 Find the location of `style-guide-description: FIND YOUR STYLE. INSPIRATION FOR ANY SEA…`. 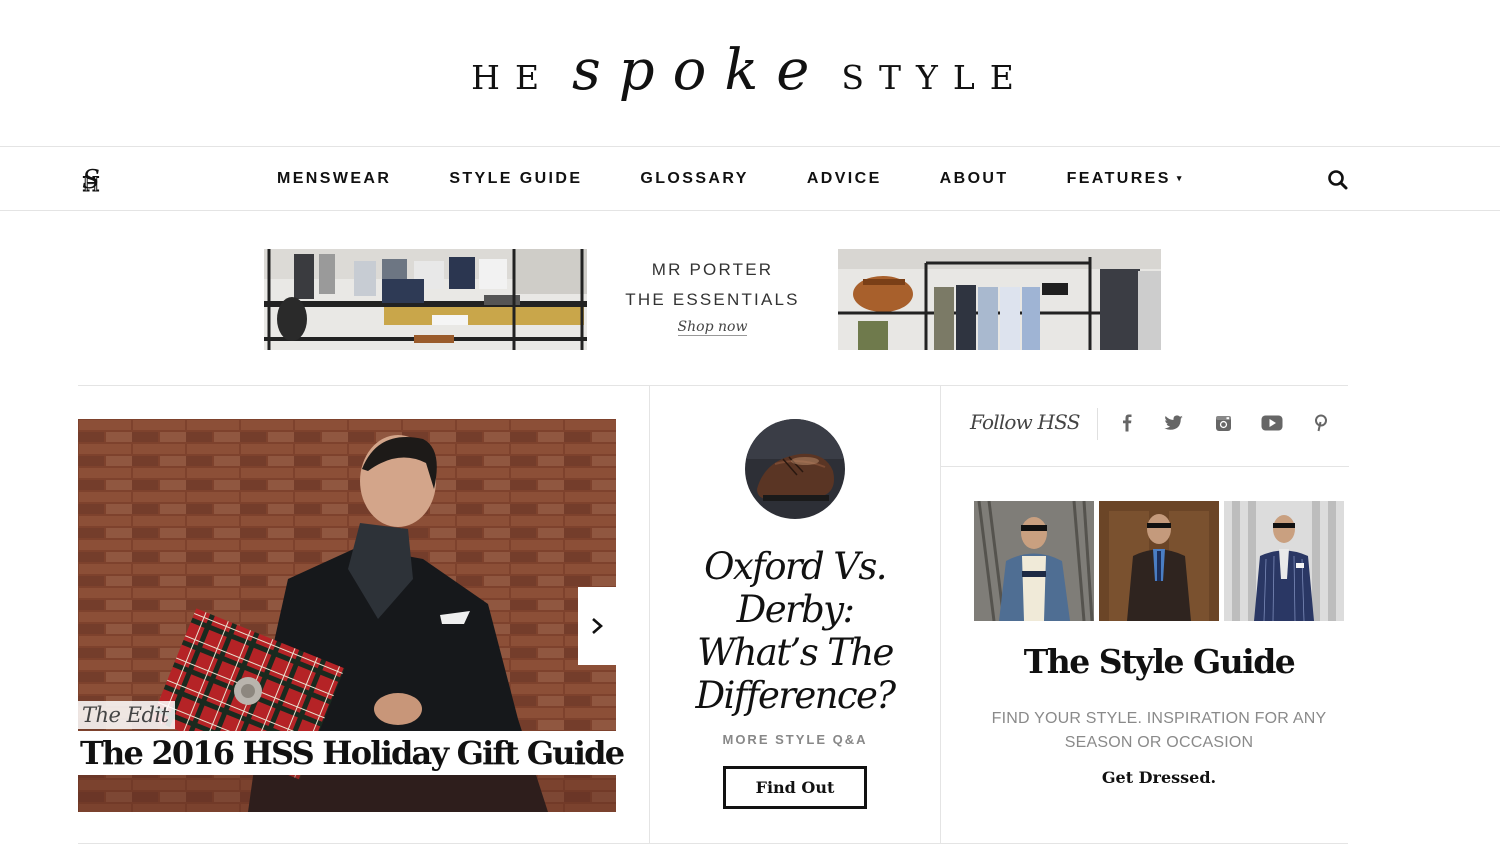

style-guide-description: FIND YOUR STYLE. INSPIRATION FOR ANY SEA… is located at coordinates (1159, 730).